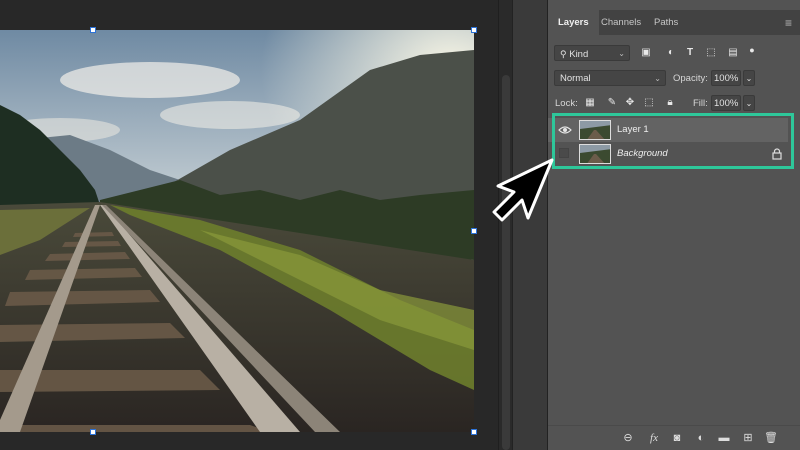 This screenshot has width=800, height=450. What do you see at coordinates (642, 154) in the screenshot?
I see `layer-name: Background` at bounding box center [642, 154].